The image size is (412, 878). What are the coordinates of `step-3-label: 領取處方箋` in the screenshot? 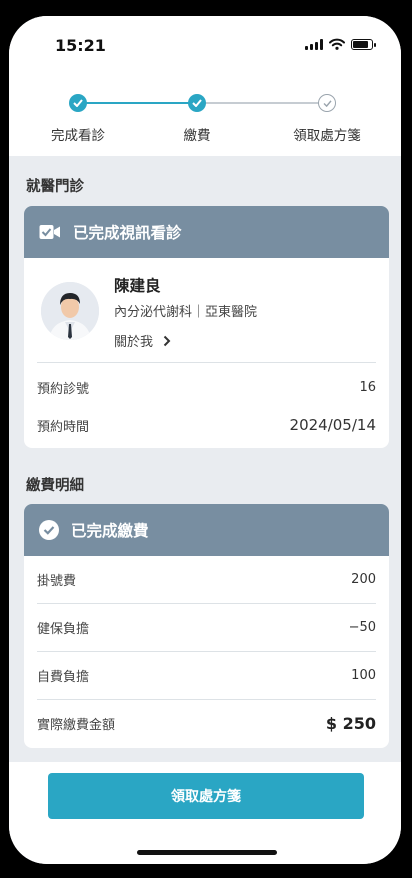 It's located at (327, 136).